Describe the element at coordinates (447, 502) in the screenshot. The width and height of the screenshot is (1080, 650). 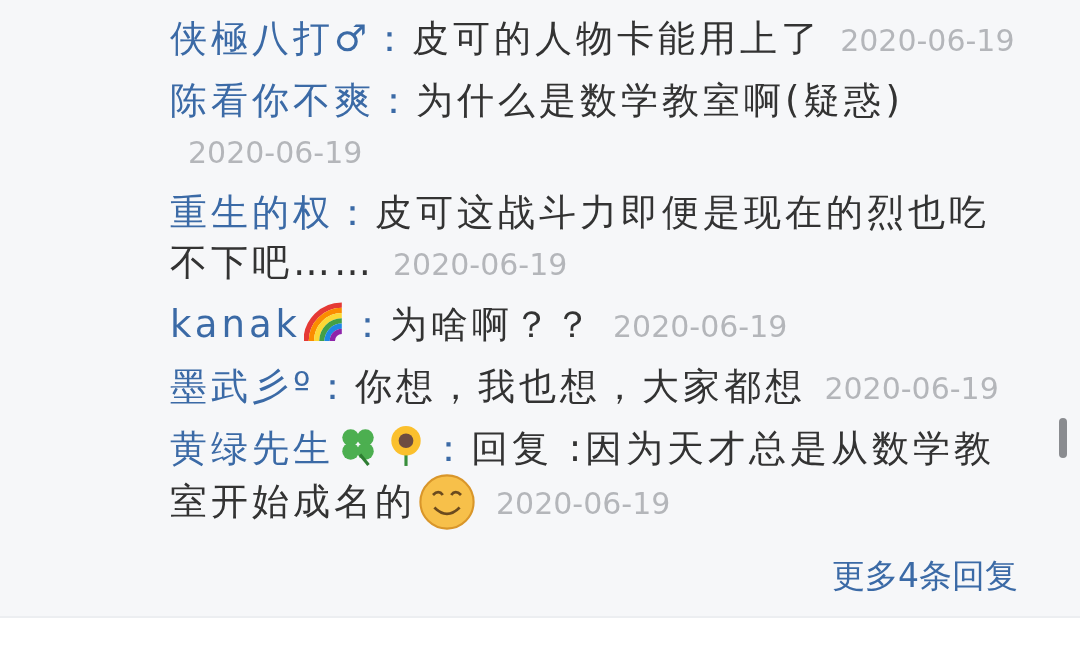
I see `smiley-icon` at that location.